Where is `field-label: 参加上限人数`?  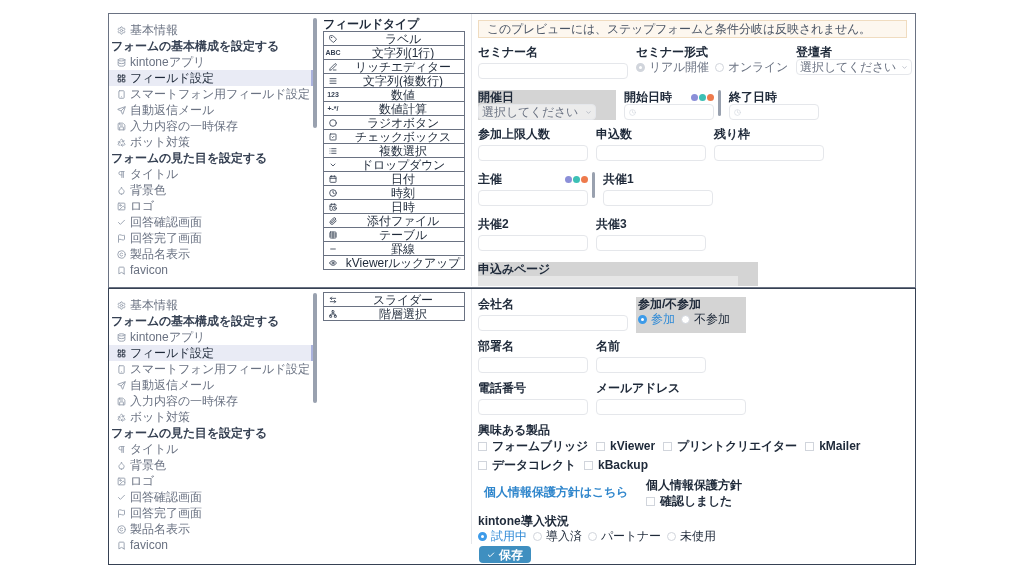
field-label: 参加上限人数 is located at coordinates (514, 134).